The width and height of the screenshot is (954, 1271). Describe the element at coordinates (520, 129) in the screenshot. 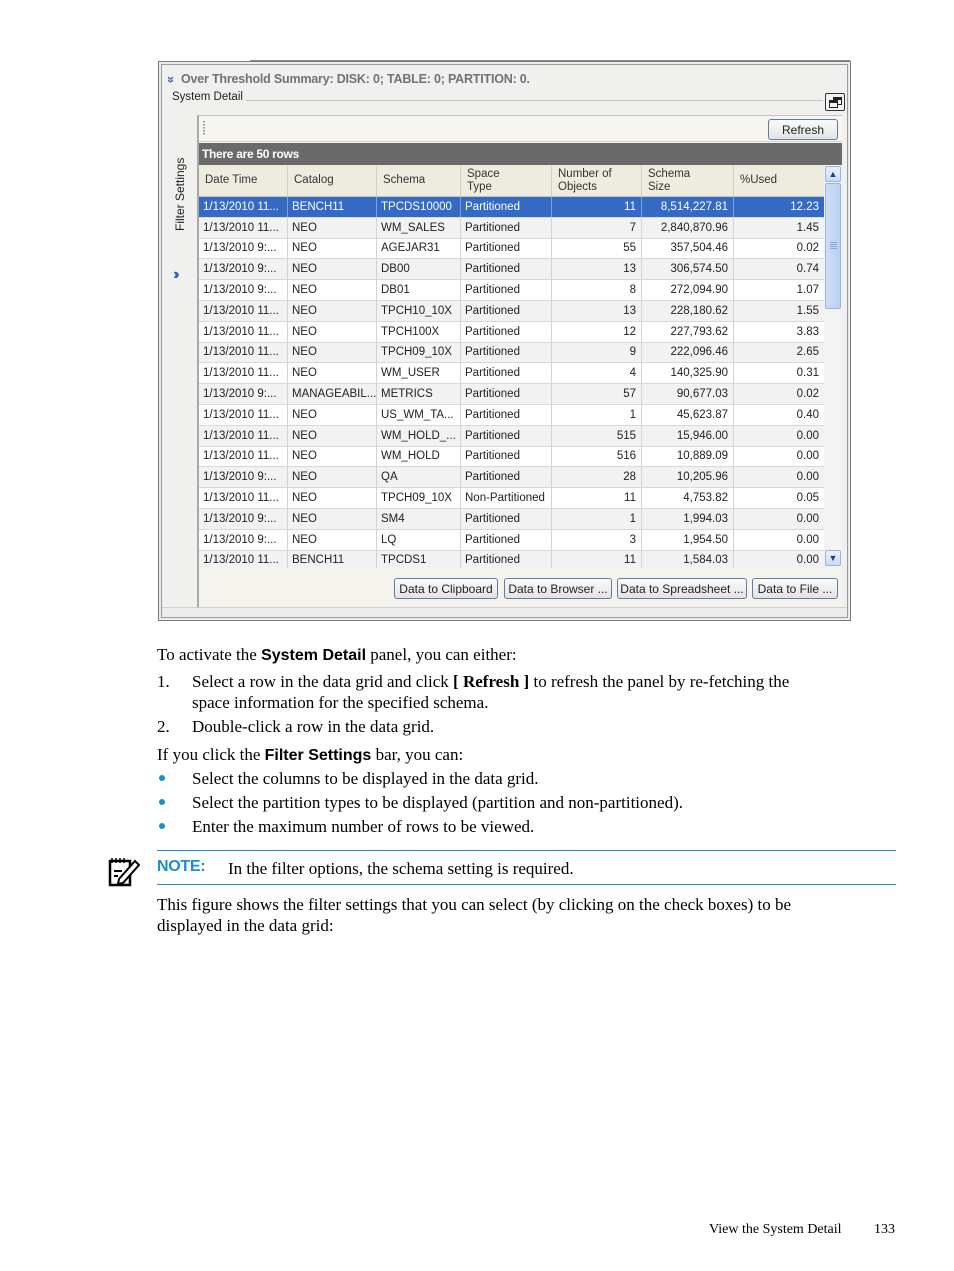

I see `toolbar: Refresh` at that location.